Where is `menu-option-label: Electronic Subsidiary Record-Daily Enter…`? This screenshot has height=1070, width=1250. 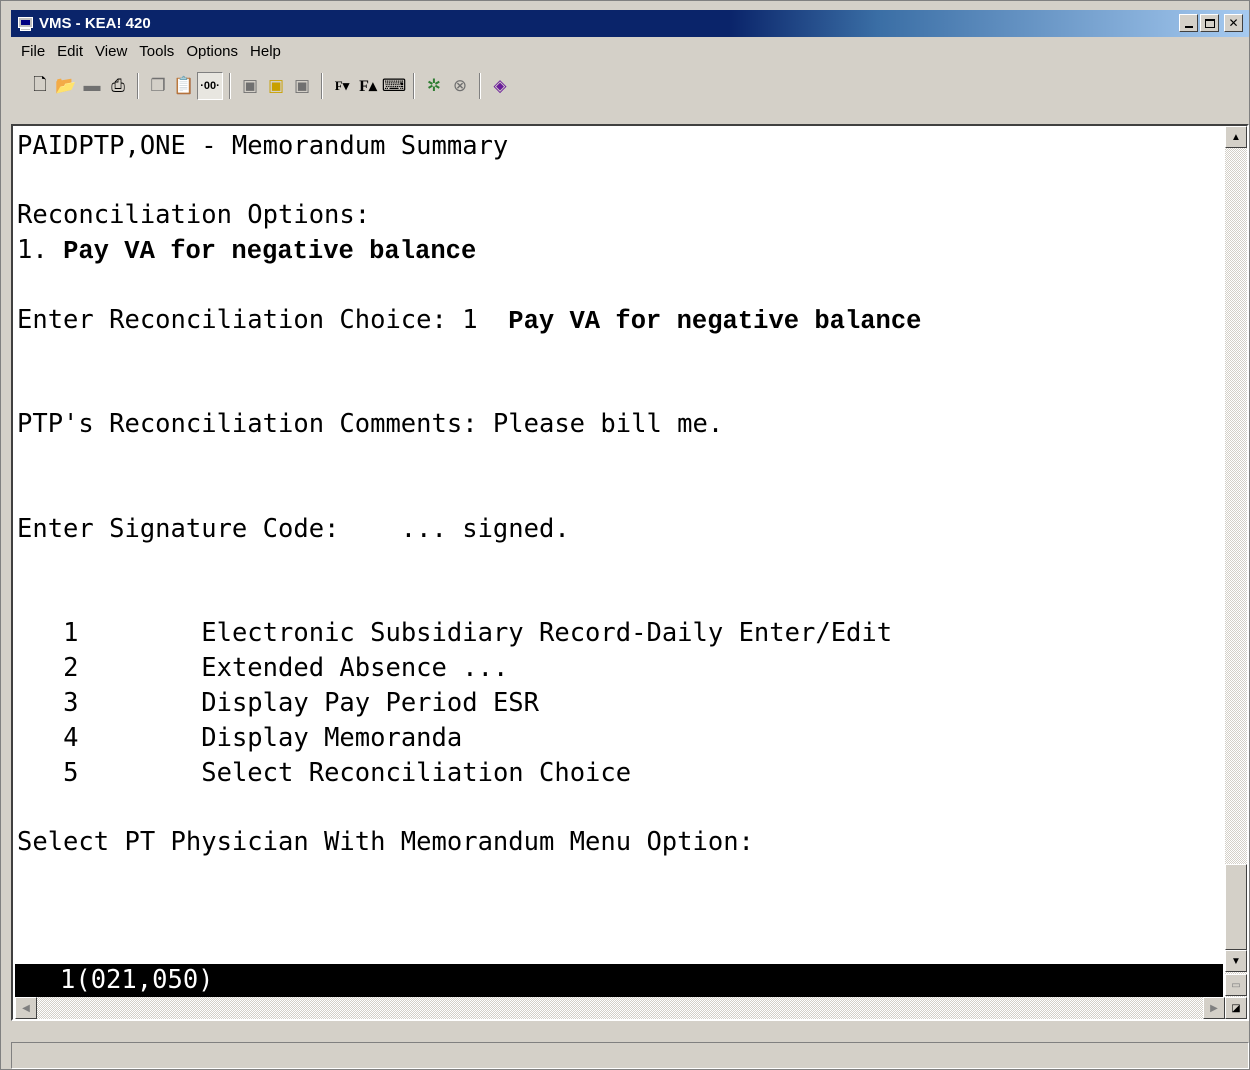
menu-option-label: Electronic Subsidiary Record-Daily Enter… is located at coordinates (547, 633).